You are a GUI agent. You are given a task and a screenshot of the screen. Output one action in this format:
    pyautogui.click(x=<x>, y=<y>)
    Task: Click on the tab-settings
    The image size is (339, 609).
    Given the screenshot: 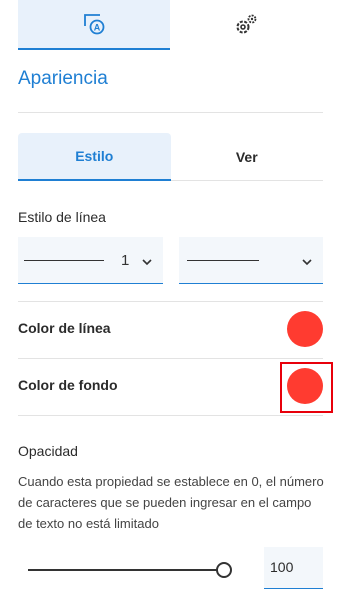 What is the action you would take?
    pyautogui.click(x=246, y=25)
    